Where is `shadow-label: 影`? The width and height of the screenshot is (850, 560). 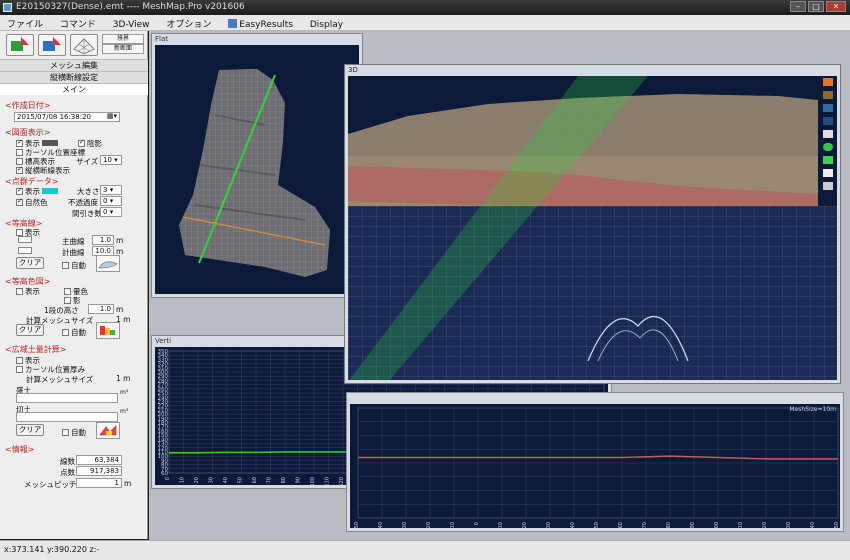
shadow-label: 影 is located at coordinates (77, 300).